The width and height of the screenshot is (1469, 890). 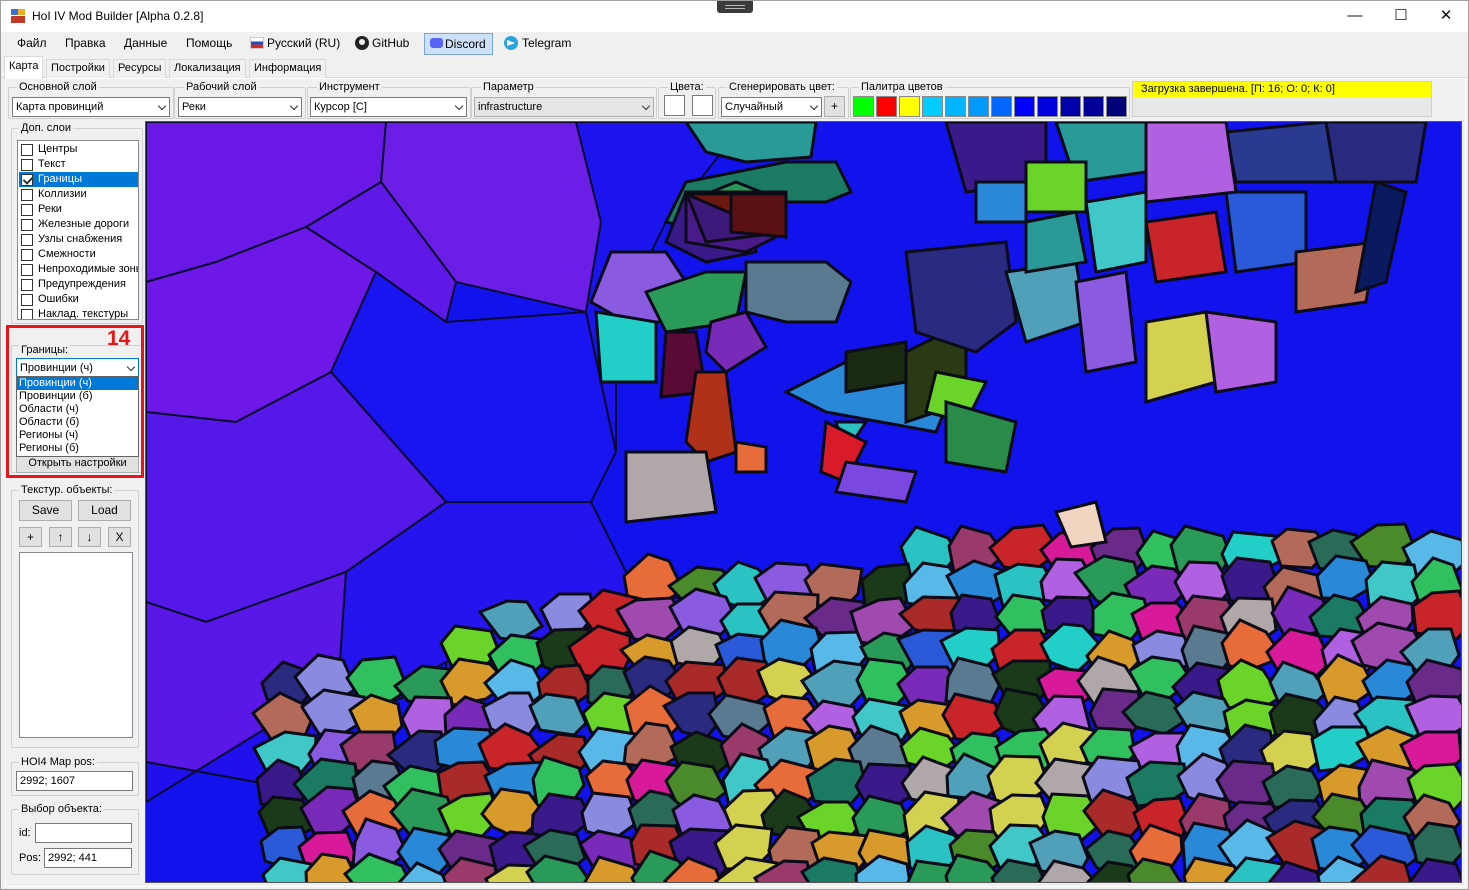 I want to click on tab-information: Информация, so click(x=288, y=68).